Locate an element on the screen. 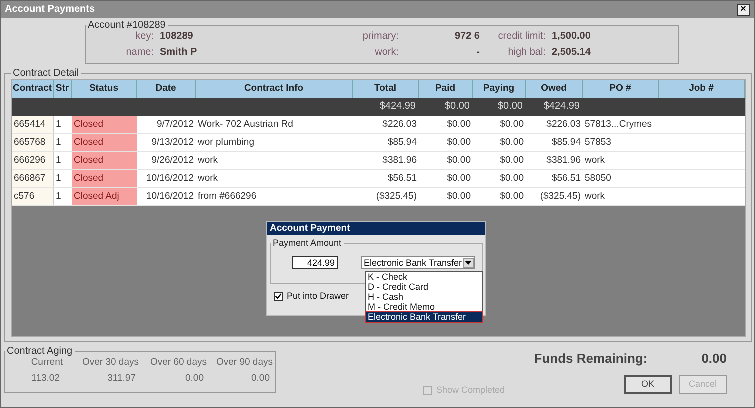 Image resolution: width=755 pixels, height=408 pixels. field-label: name: is located at coordinates (140, 52).